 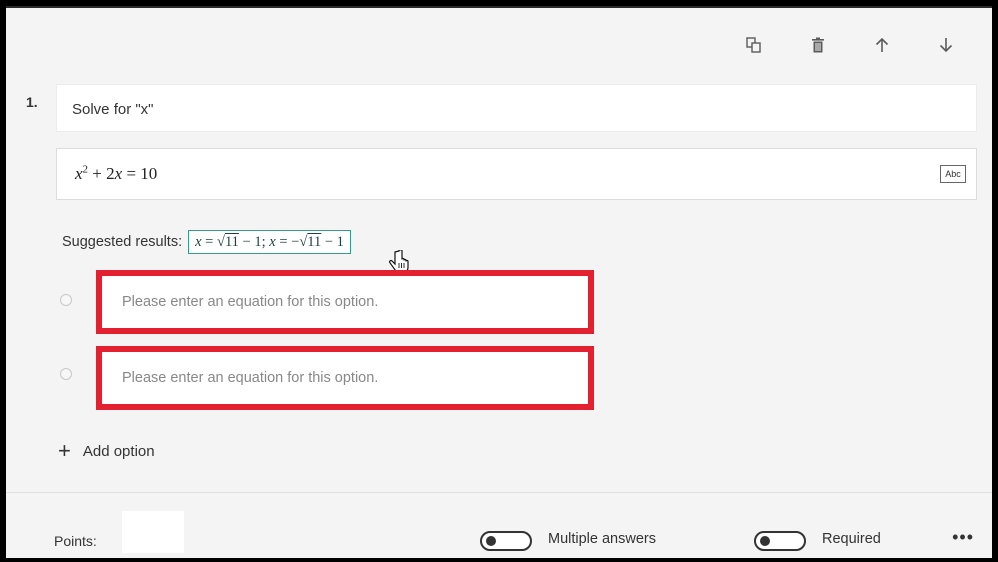 I want to click on required-label: Required, so click(x=851, y=539).